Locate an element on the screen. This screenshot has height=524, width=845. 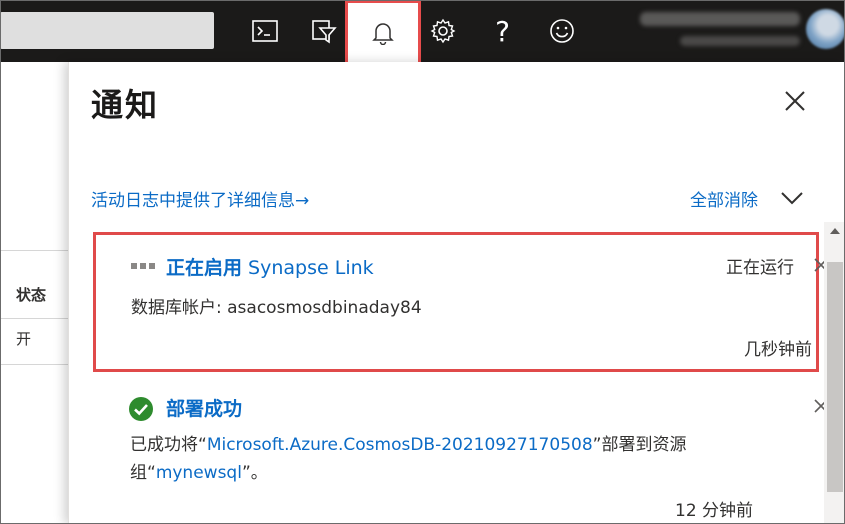
body-suffix: ”。 is located at coordinates (254, 473).